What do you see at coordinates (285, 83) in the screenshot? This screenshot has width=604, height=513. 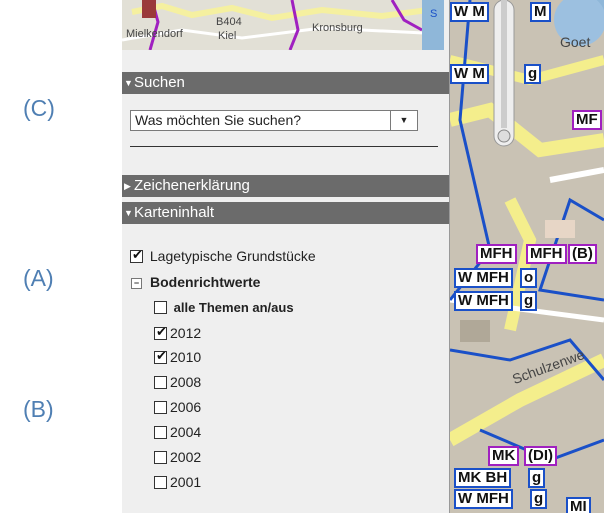 I see `search-section-header: ▼Suchen` at bounding box center [285, 83].